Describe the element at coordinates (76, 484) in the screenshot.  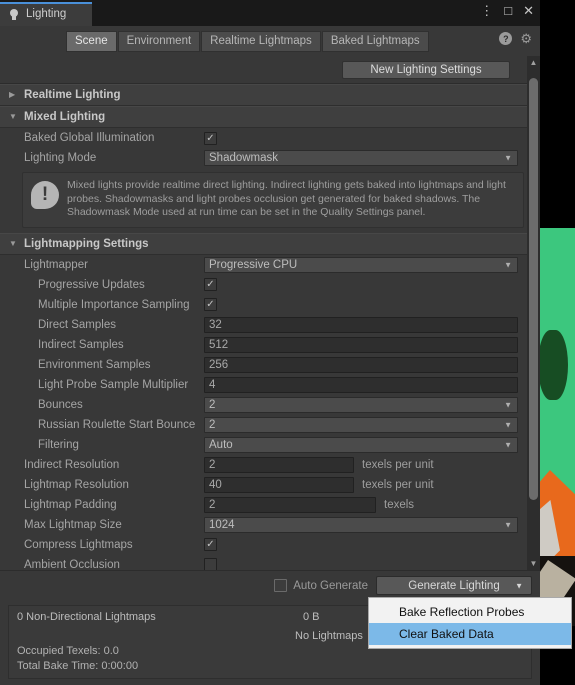
I see `lightmap-resolution-label: Lightmap Resolution` at that location.